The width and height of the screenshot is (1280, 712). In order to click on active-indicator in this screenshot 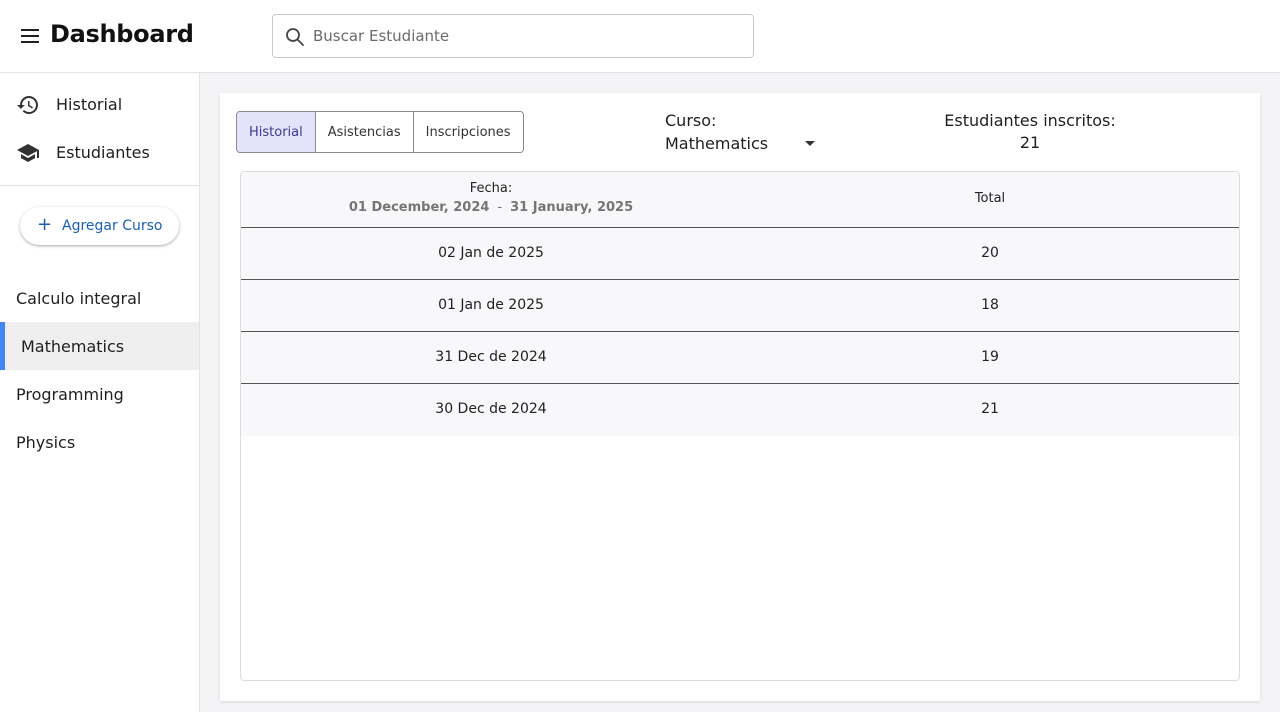, I will do `click(2, 346)`.